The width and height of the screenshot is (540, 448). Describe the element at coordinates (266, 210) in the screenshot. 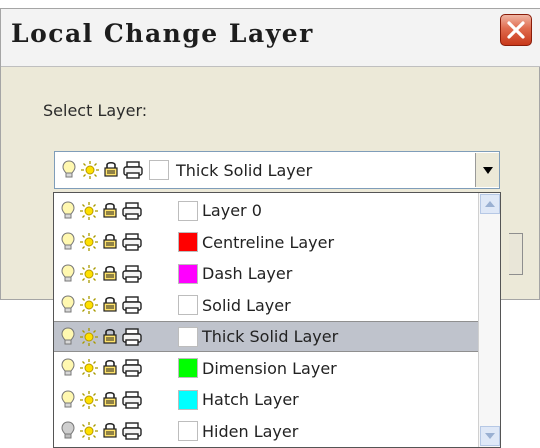

I see `layer-list-item: Layer 0` at that location.